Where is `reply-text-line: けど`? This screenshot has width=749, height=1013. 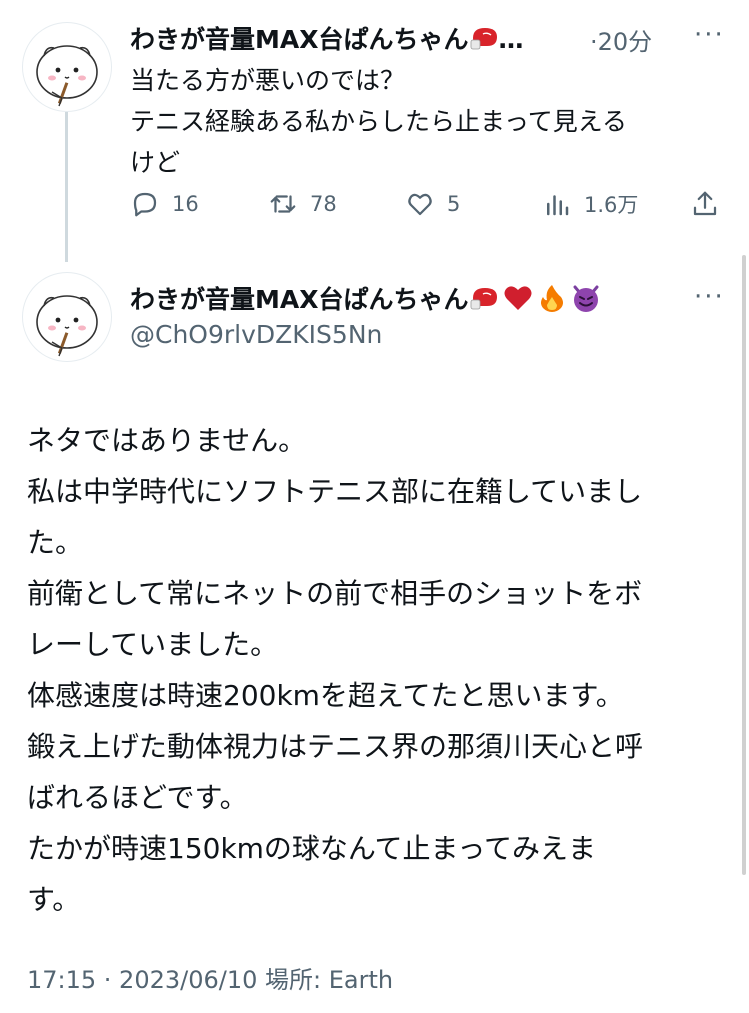
reply-text-line: けど is located at coordinates (155, 162).